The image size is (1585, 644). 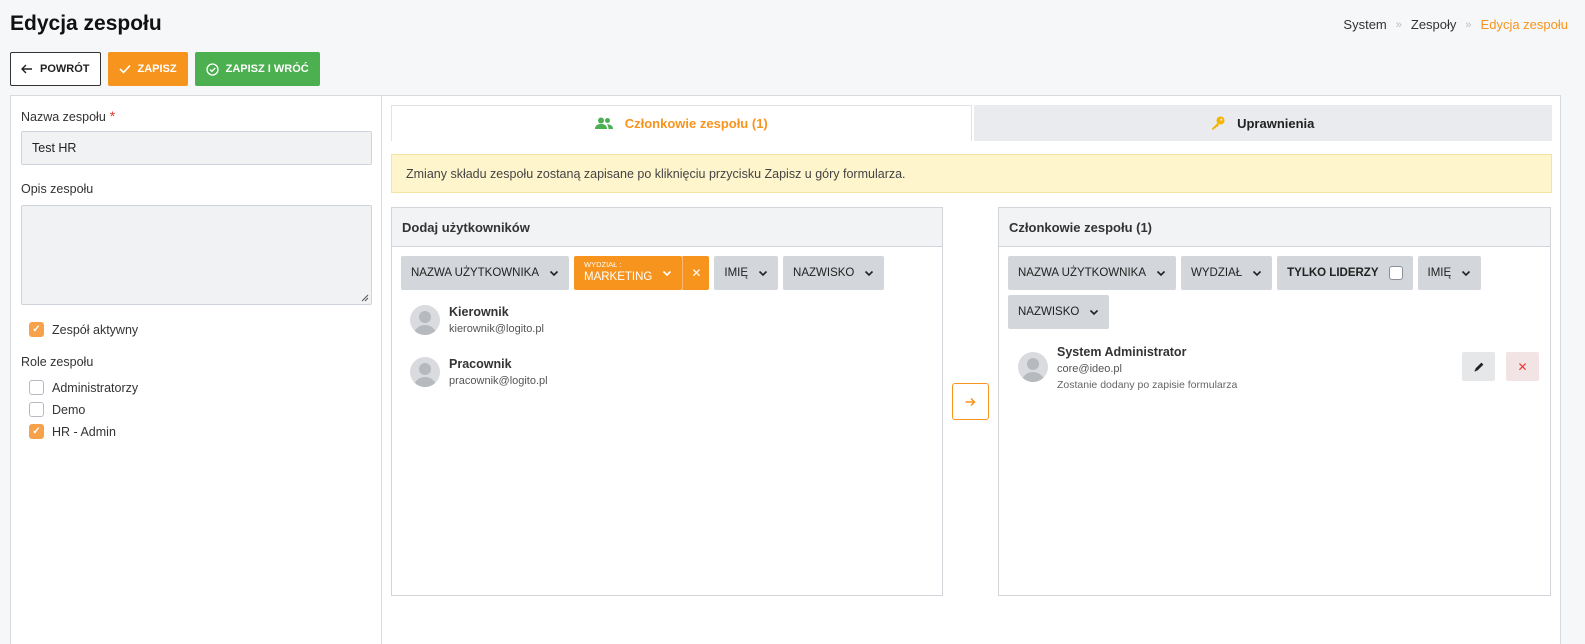 I want to click on breadcrumb: System » Zespoły » Edycja zespołu, so click(x=1455, y=24).